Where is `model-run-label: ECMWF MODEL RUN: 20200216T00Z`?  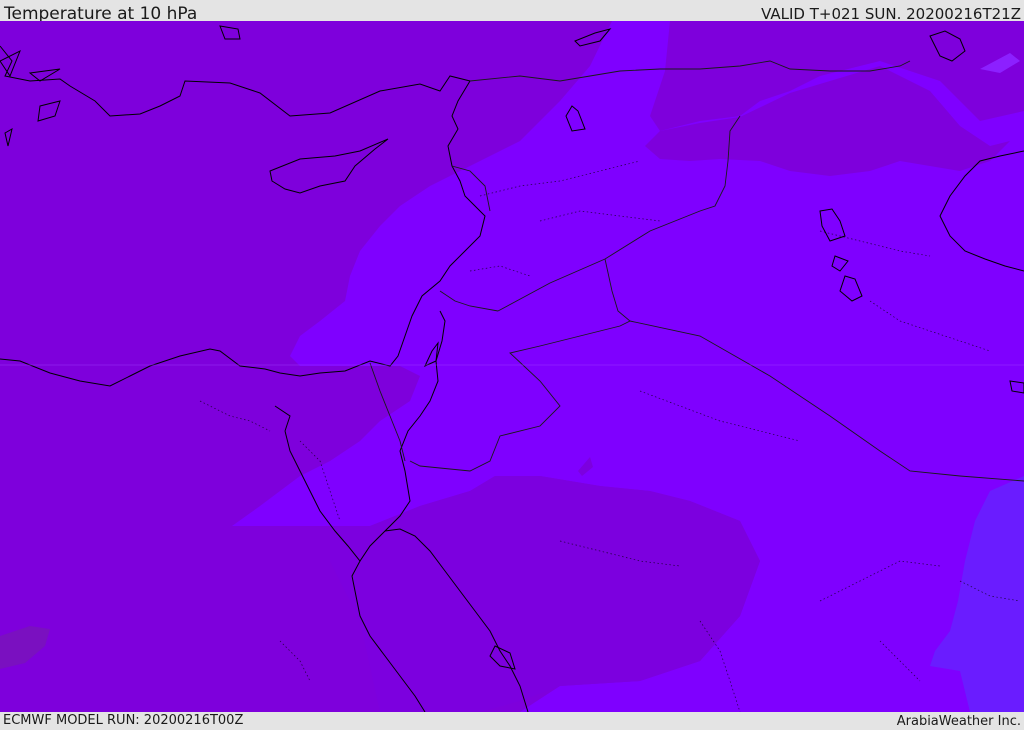 model-run-label: ECMWF MODEL RUN: 20200216T00Z is located at coordinates (123, 720).